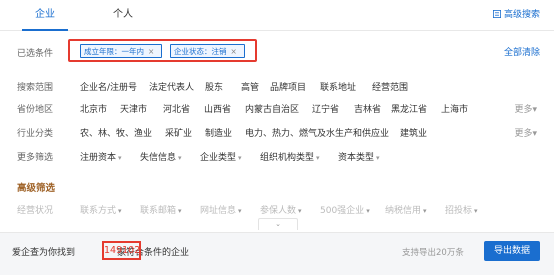 This screenshot has height=275, width=554. What do you see at coordinates (217, 108) in the screenshot?
I see `province-option: 山西省` at bounding box center [217, 108].